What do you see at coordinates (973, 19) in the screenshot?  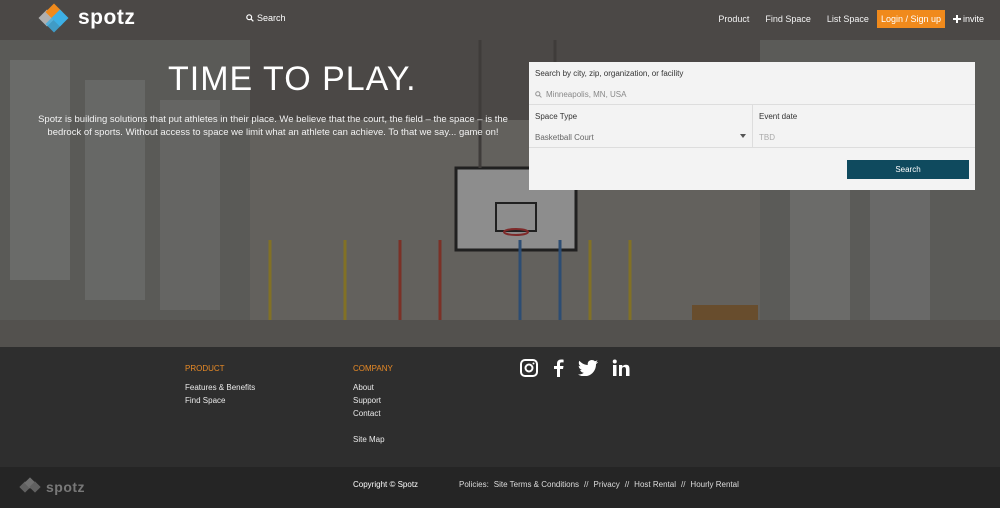 I see `invite-label: invite` at bounding box center [973, 19].